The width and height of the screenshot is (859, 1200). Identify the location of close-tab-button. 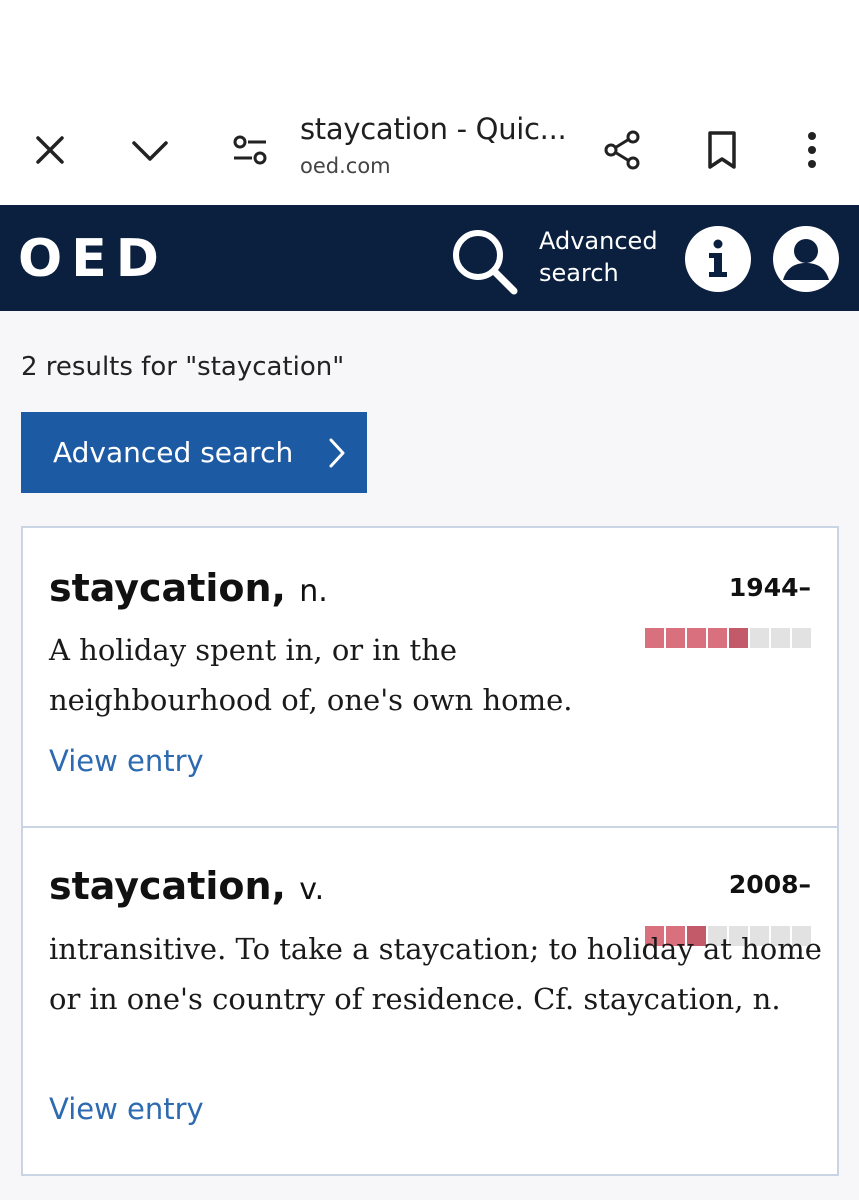
(50, 150).